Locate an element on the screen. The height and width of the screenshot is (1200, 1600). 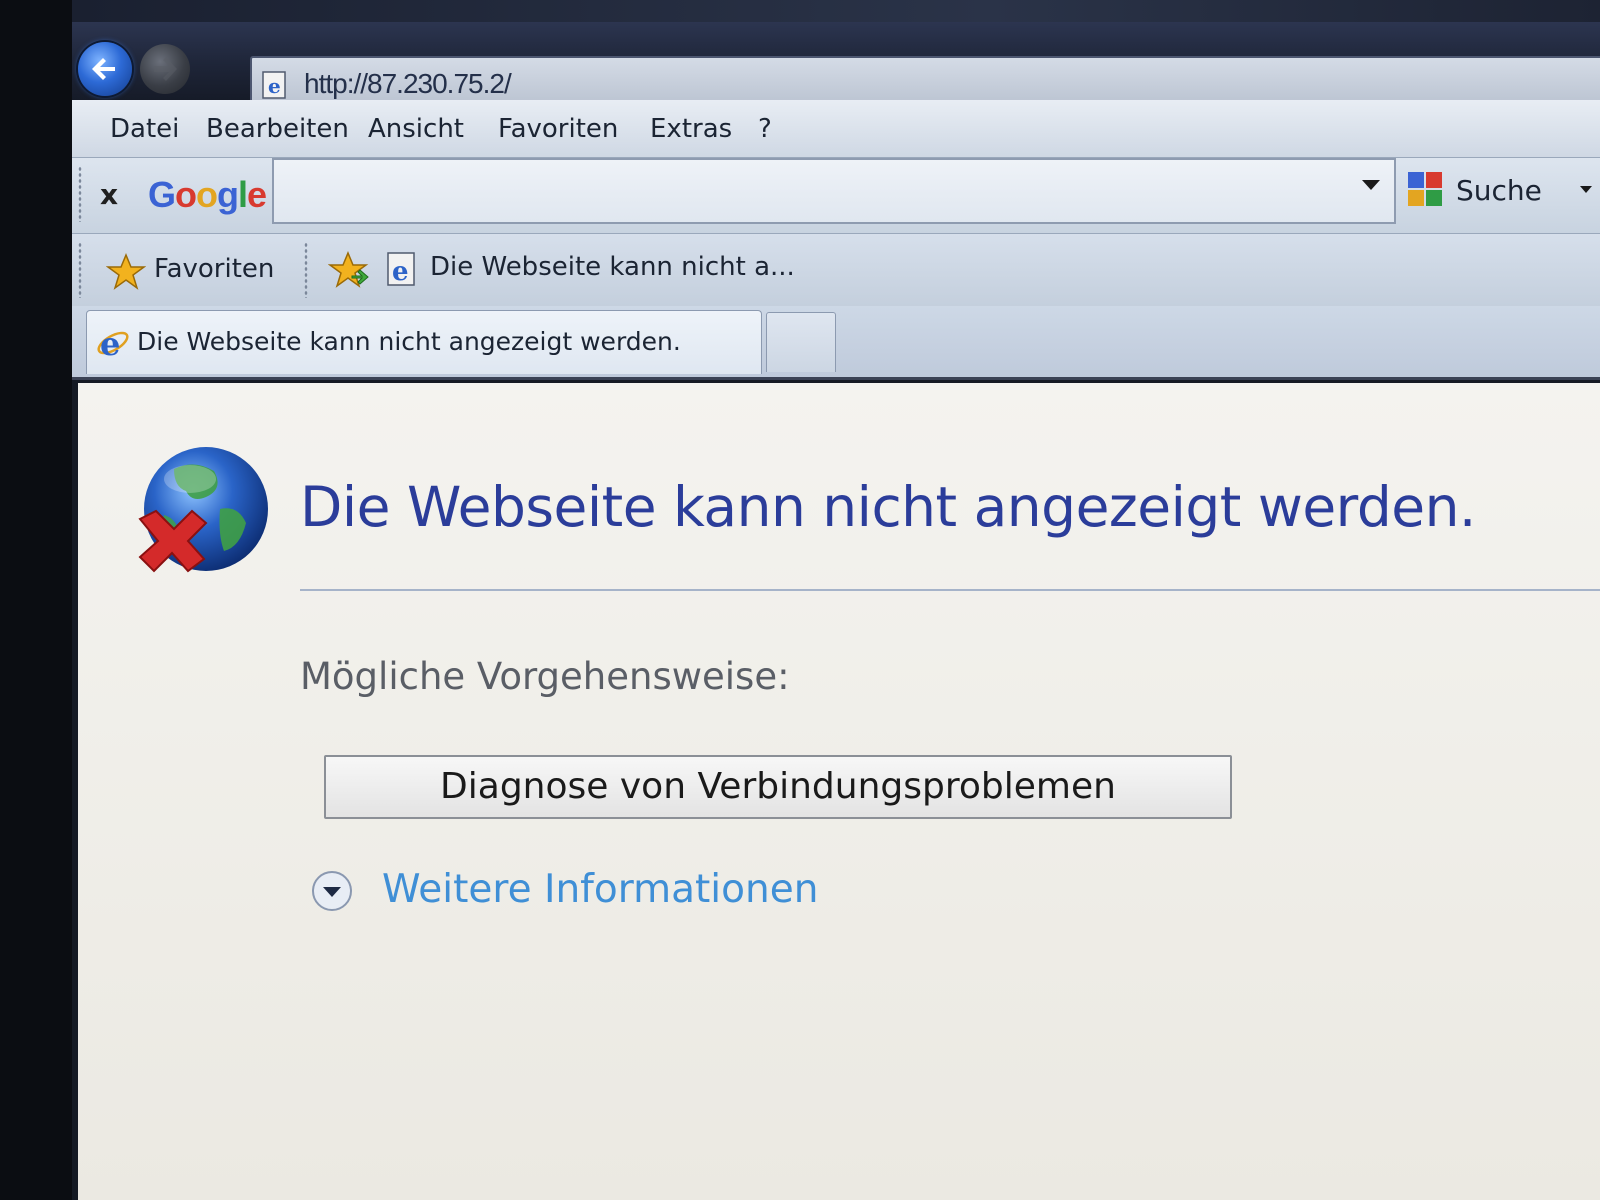
actions-heading: Mögliche Vorgehensweise: is located at coordinates (545, 676).